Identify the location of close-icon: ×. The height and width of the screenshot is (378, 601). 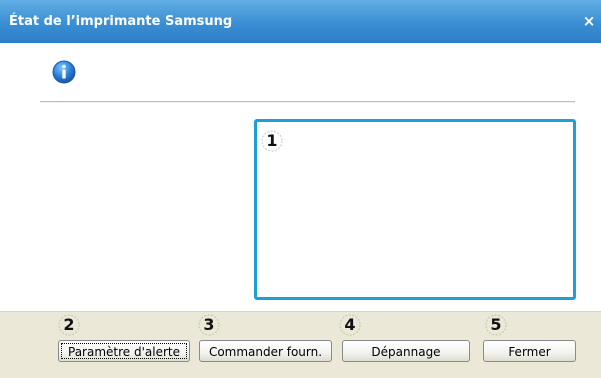
(589, 21).